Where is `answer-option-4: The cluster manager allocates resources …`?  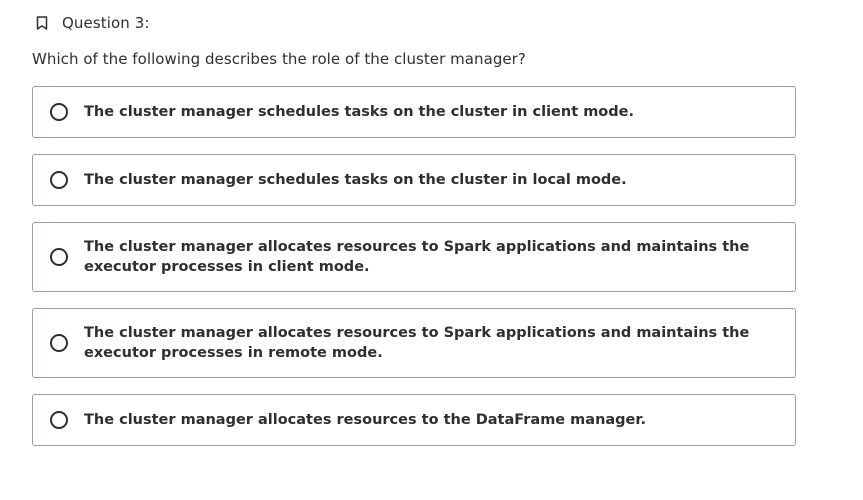
answer-option-4: The cluster manager allocates resources … is located at coordinates (414, 343).